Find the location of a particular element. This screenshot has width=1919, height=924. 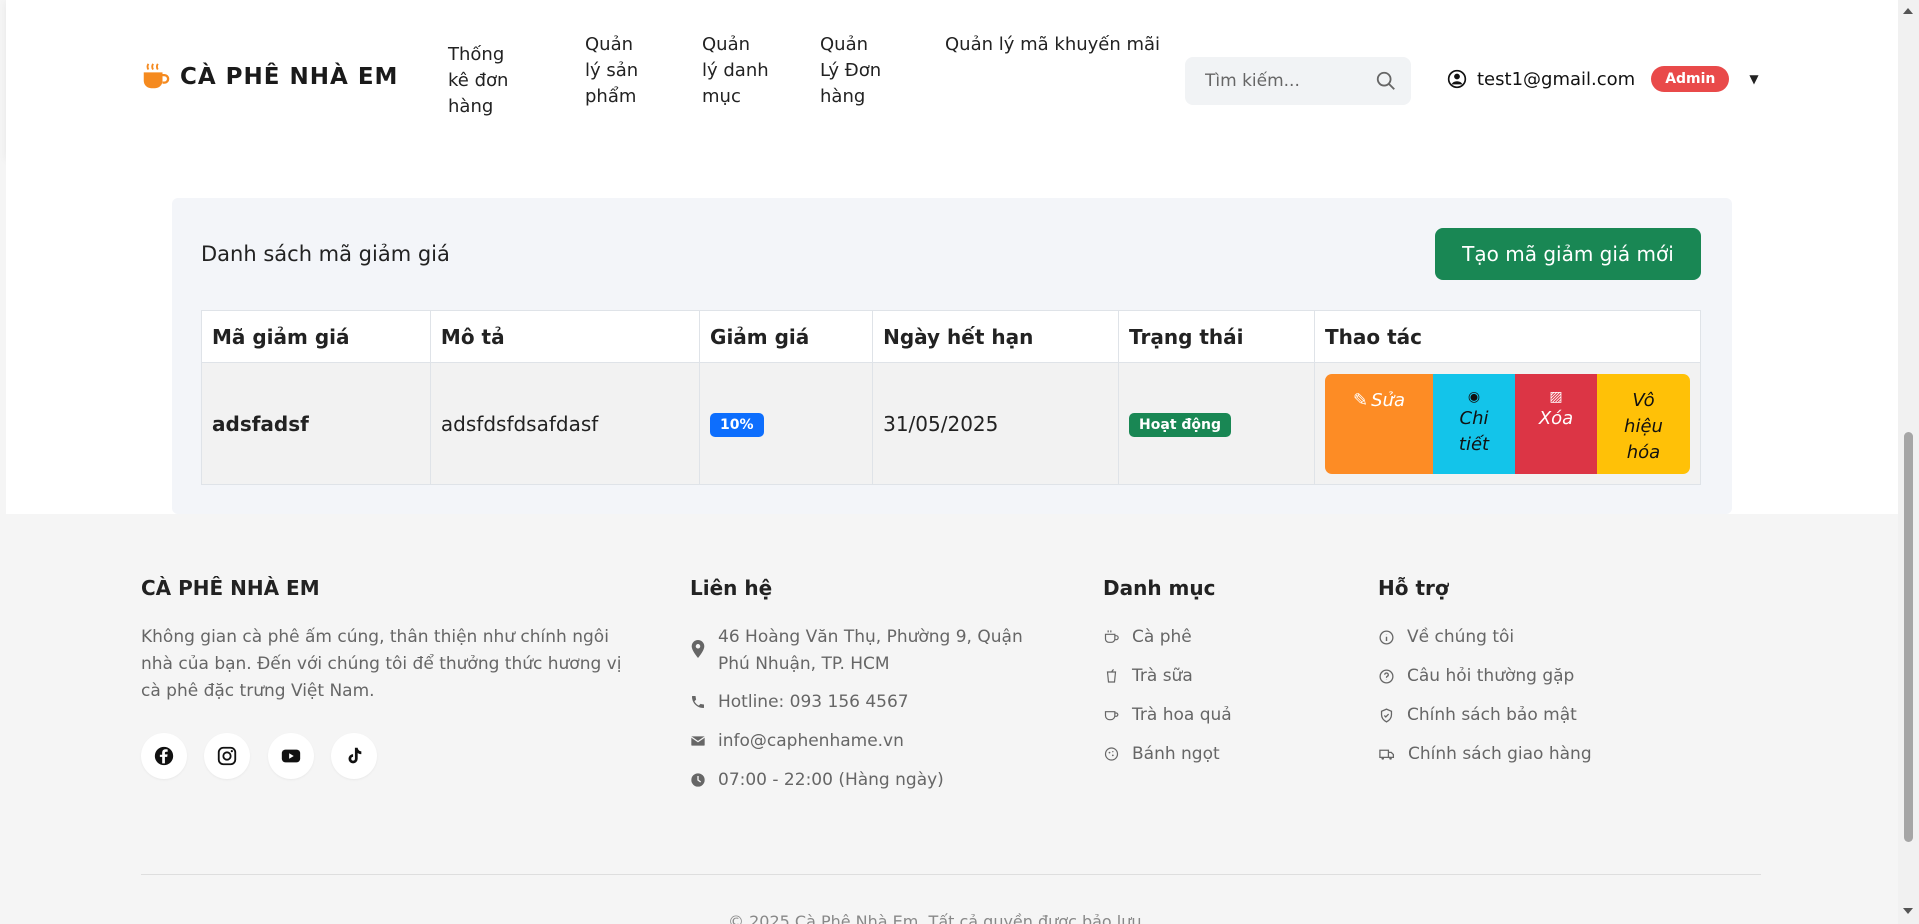

clock-icon is located at coordinates (698, 780).